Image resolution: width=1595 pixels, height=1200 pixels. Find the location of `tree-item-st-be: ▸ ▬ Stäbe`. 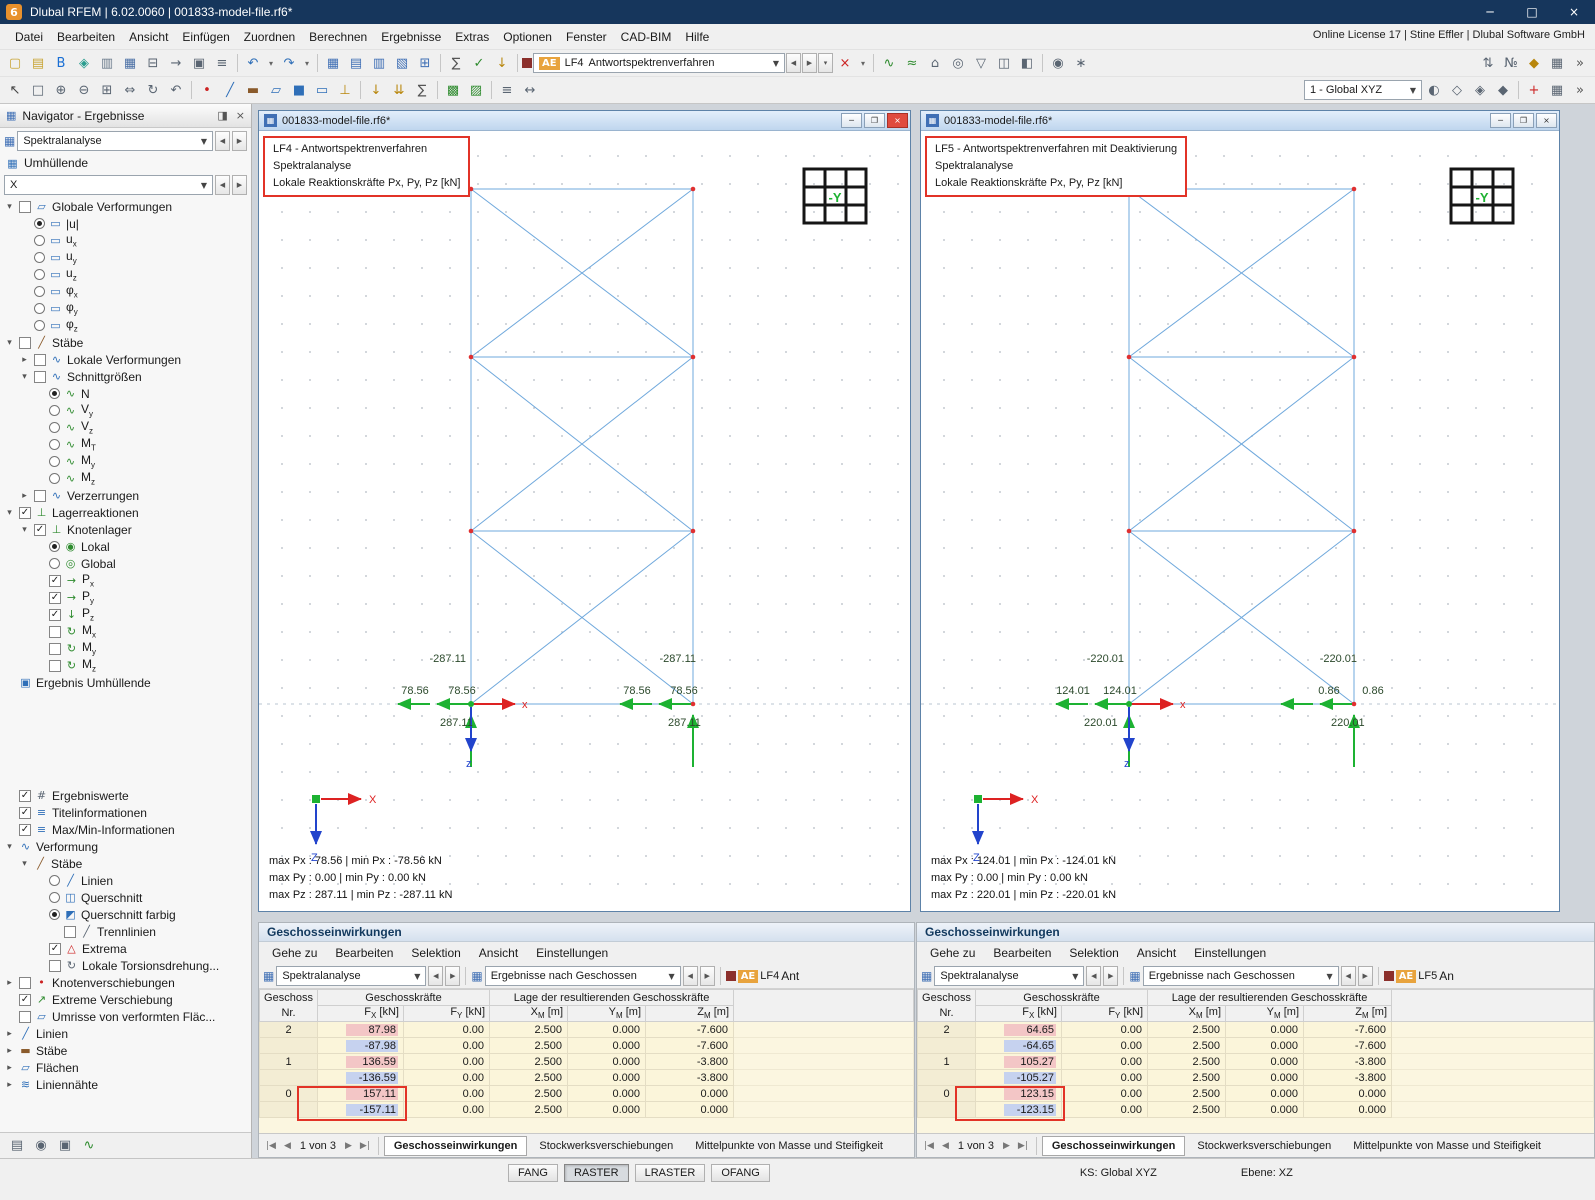

tree-item-st-be: ▸ ▬ Stäbe is located at coordinates (125, 1050).